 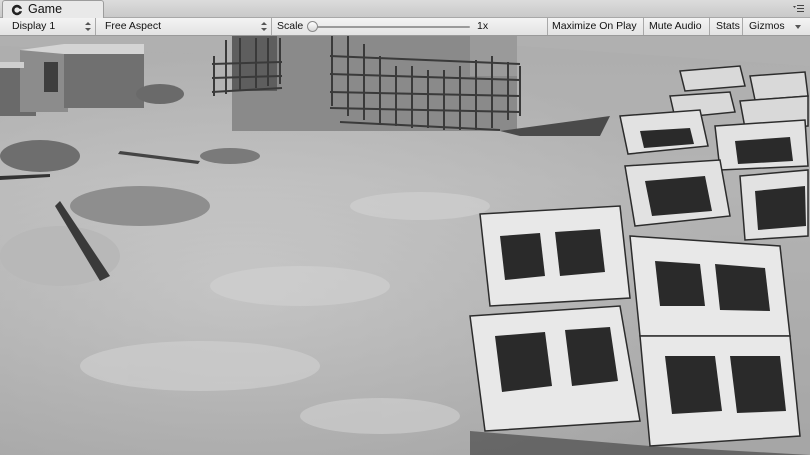 What do you see at coordinates (405, 9) in the screenshot?
I see `tab-bar: Game` at bounding box center [405, 9].